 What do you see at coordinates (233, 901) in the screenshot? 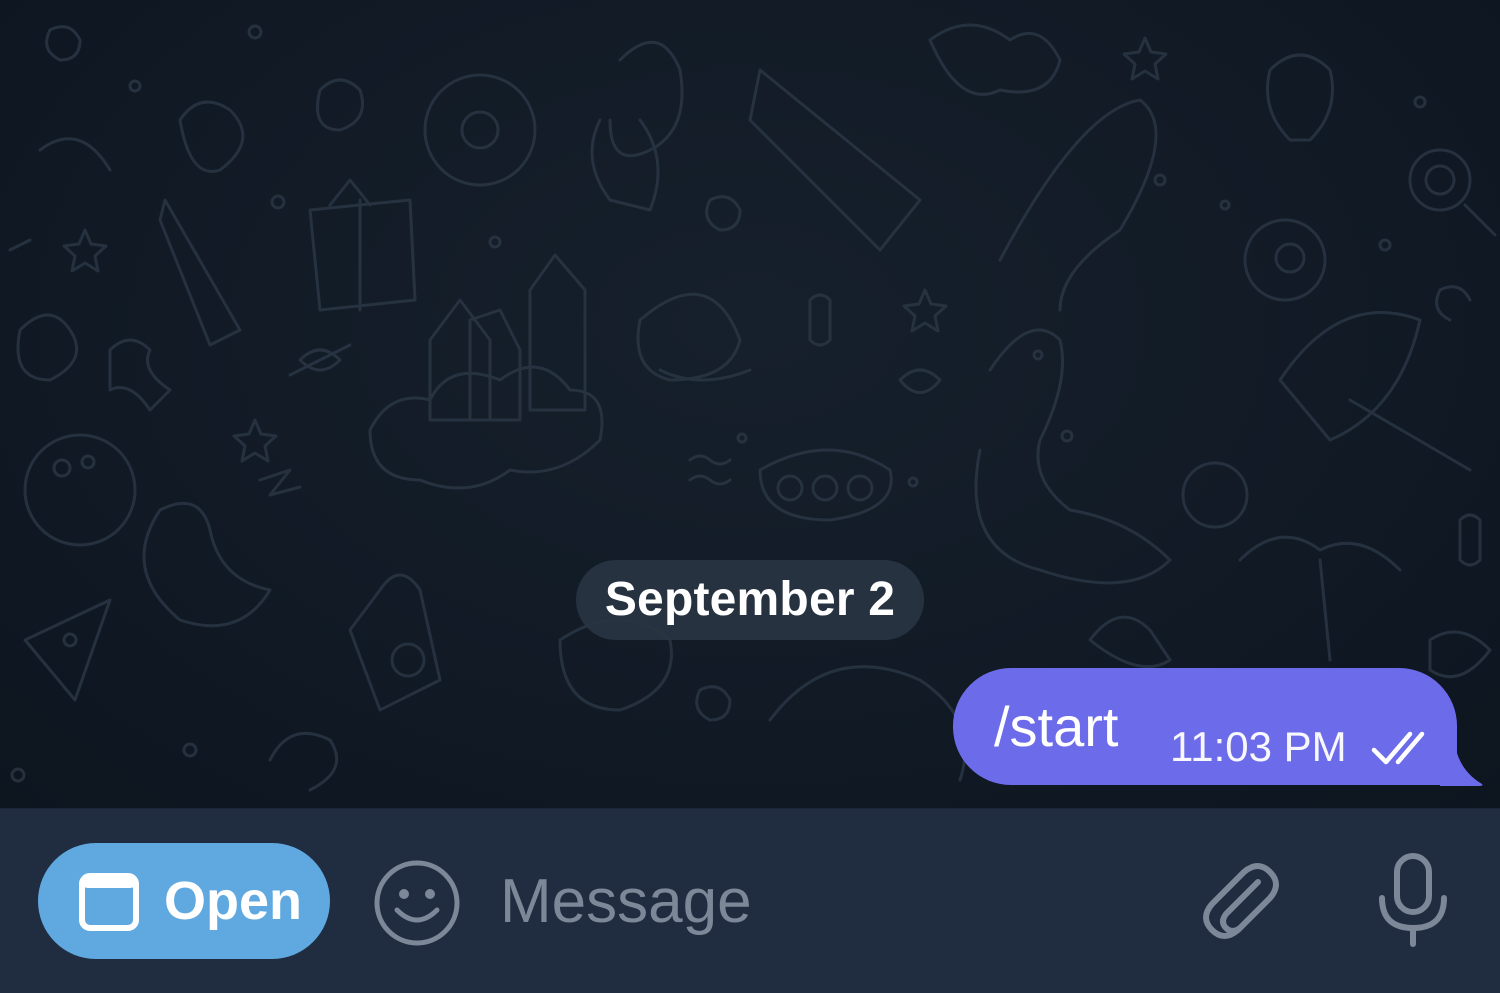
I see `open-button-label: Open` at bounding box center [233, 901].